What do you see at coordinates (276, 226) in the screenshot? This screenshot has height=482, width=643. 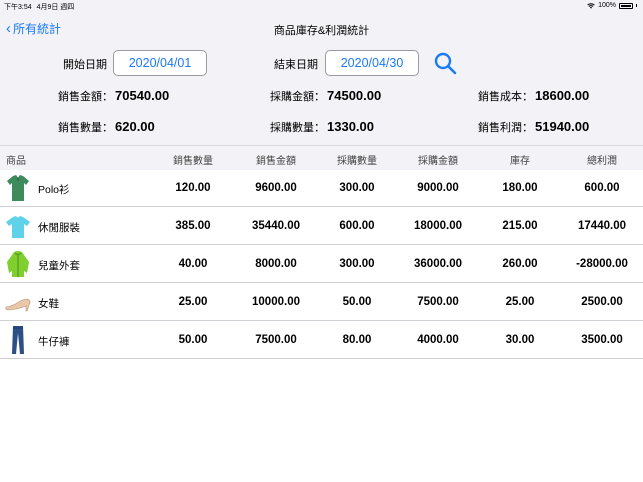 I see `cell-sales-amount: 35440.00` at bounding box center [276, 226].